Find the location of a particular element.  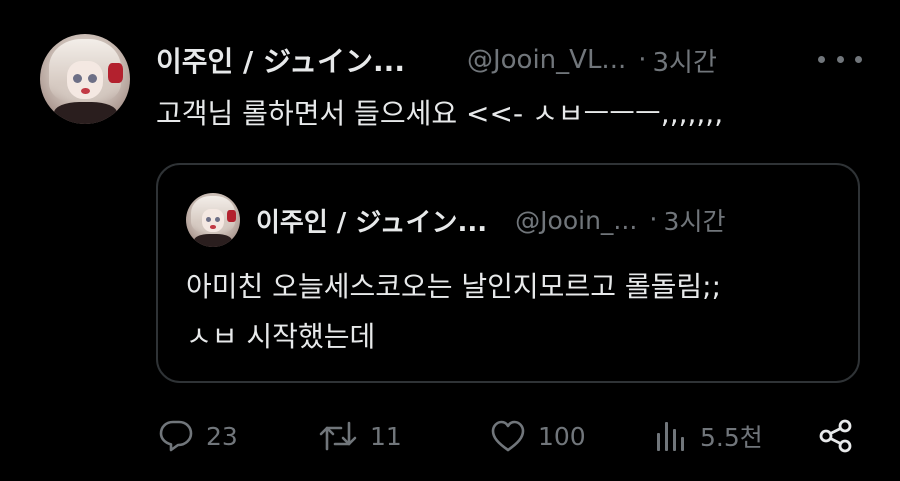

quoted-author-avatar is located at coordinates (213, 220).